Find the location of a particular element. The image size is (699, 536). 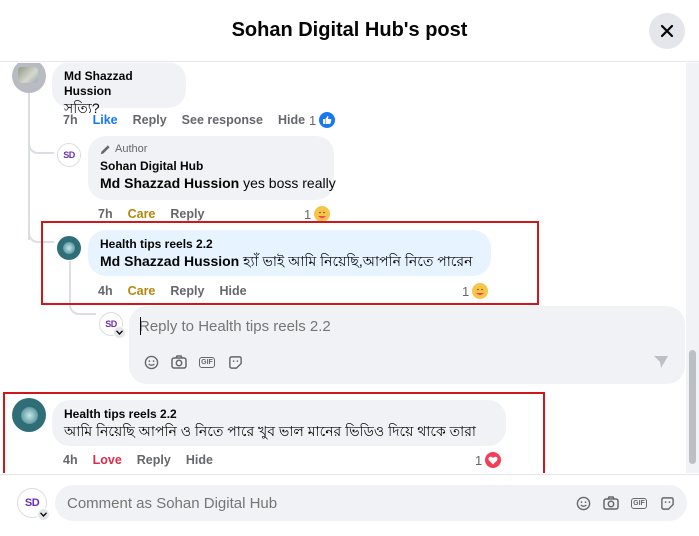

thumbs-up-icon is located at coordinates (327, 120).